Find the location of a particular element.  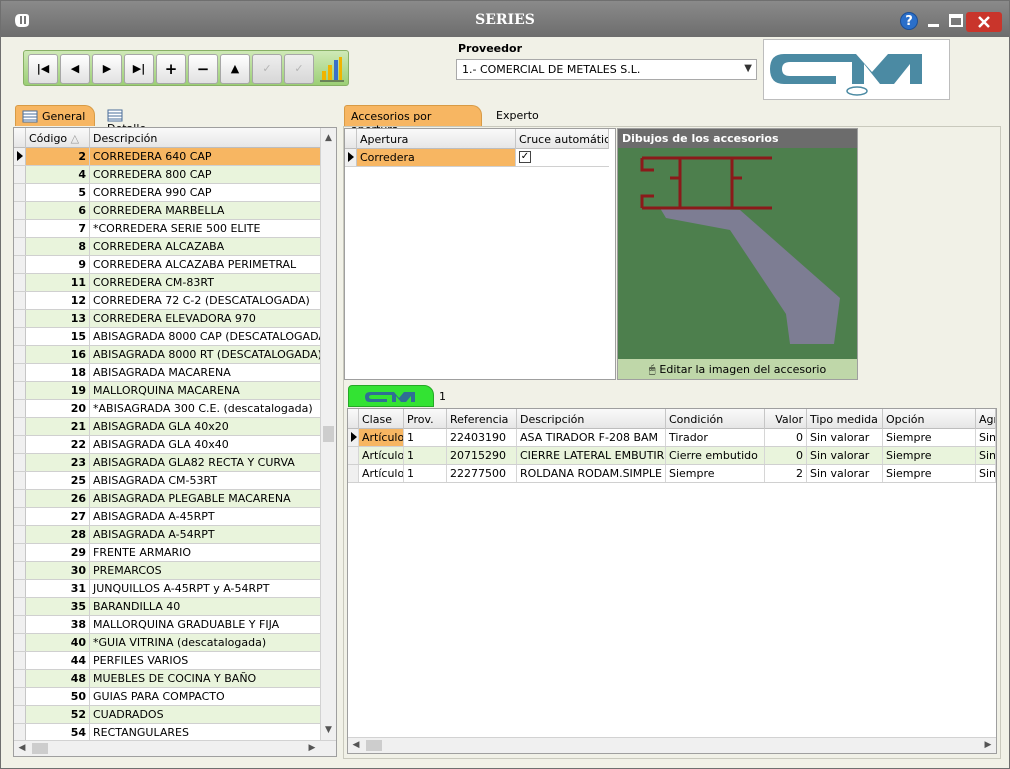

table-row: 35 BARANDILLA 40 is located at coordinates (167, 607).